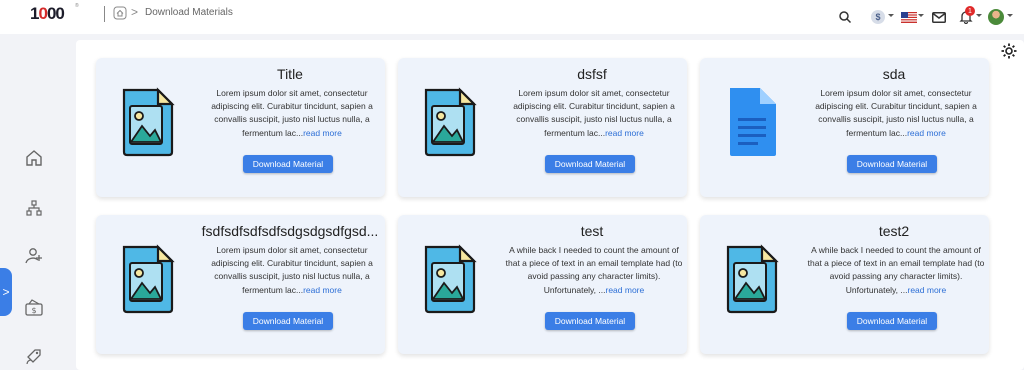 The image size is (1024, 370). Describe the element at coordinates (6, 292) in the screenshot. I see `sidebar-toggle-button: >` at that location.